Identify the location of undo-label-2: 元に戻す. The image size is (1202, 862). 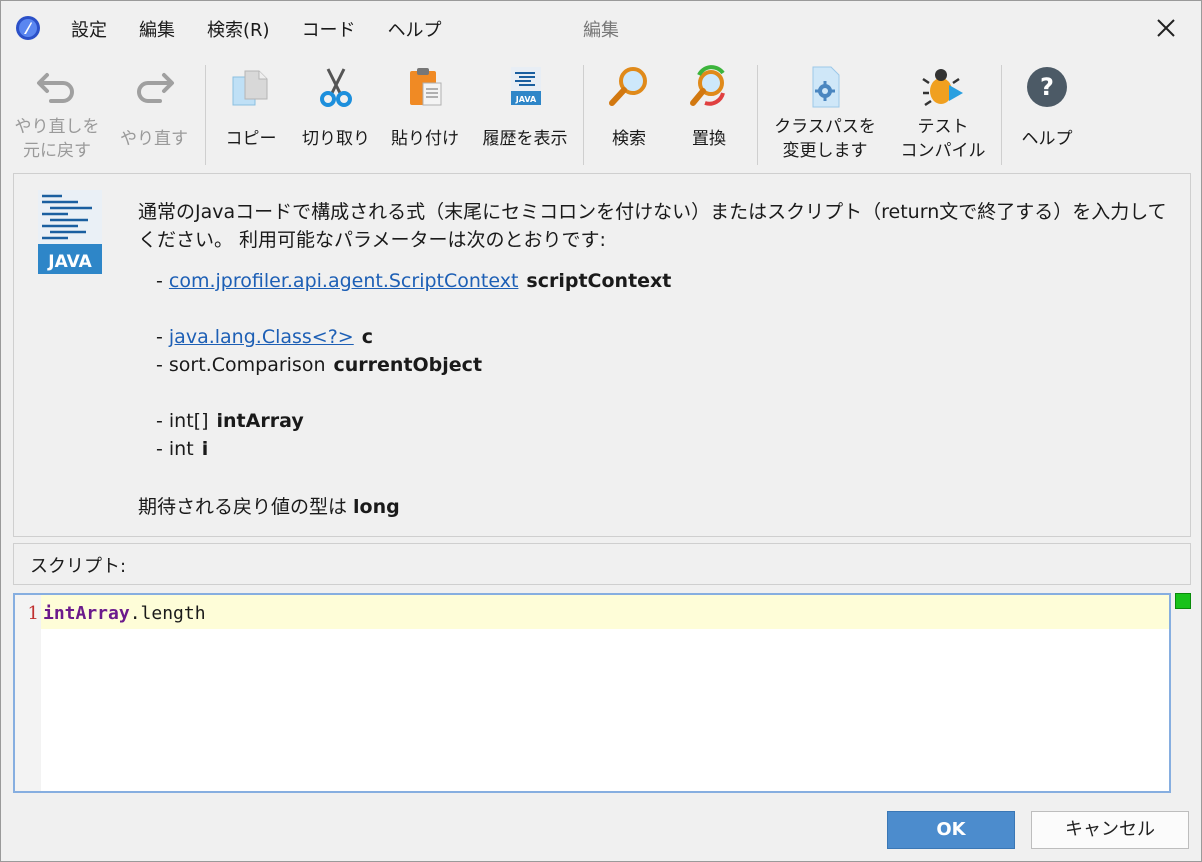
(57, 151).